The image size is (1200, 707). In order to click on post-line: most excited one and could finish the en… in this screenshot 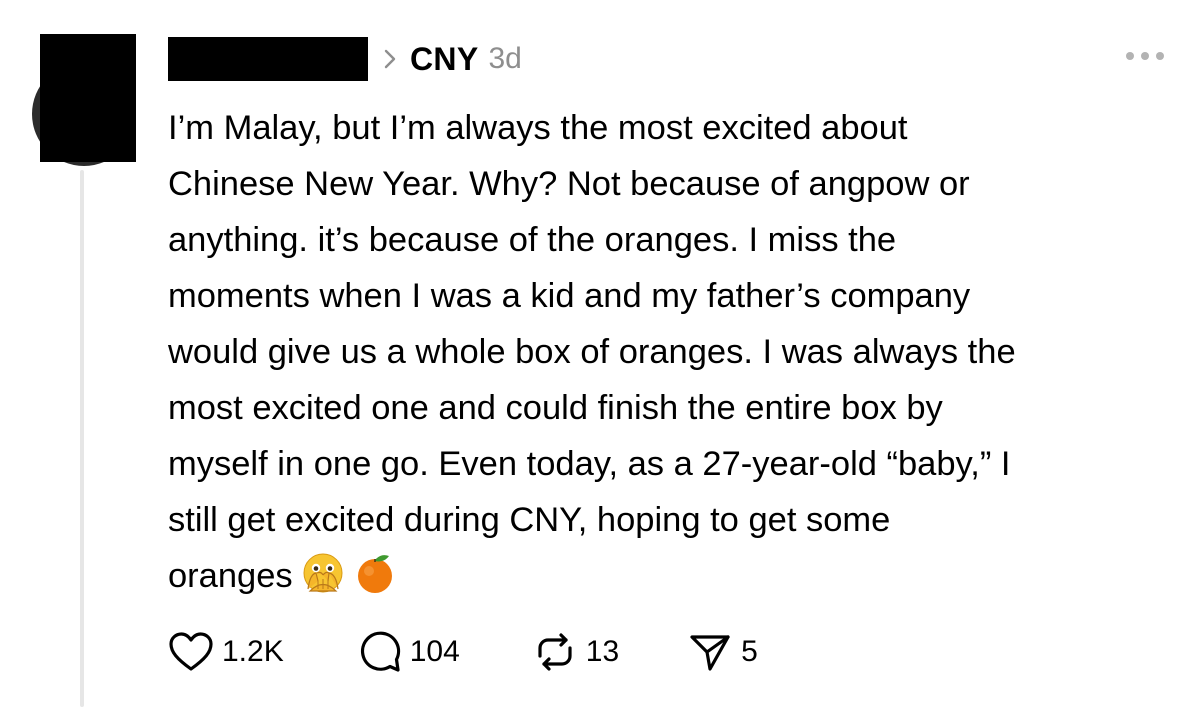, I will do `click(555, 408)`.